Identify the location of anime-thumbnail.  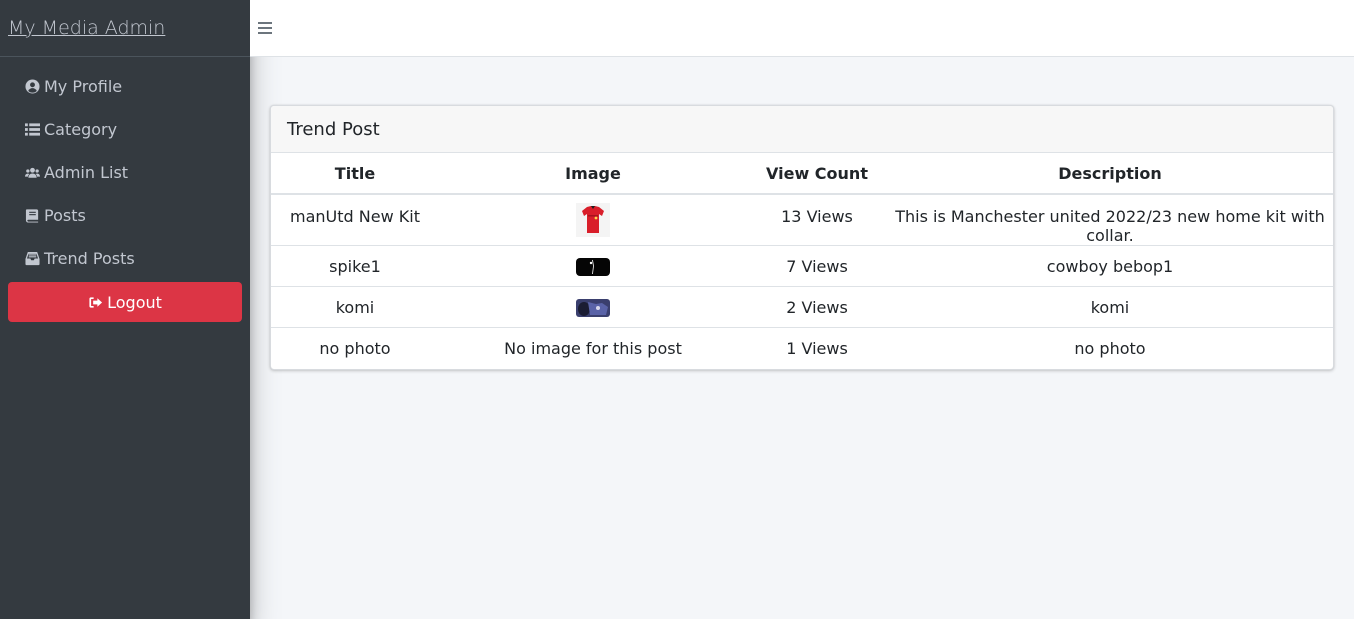
(593, 307).